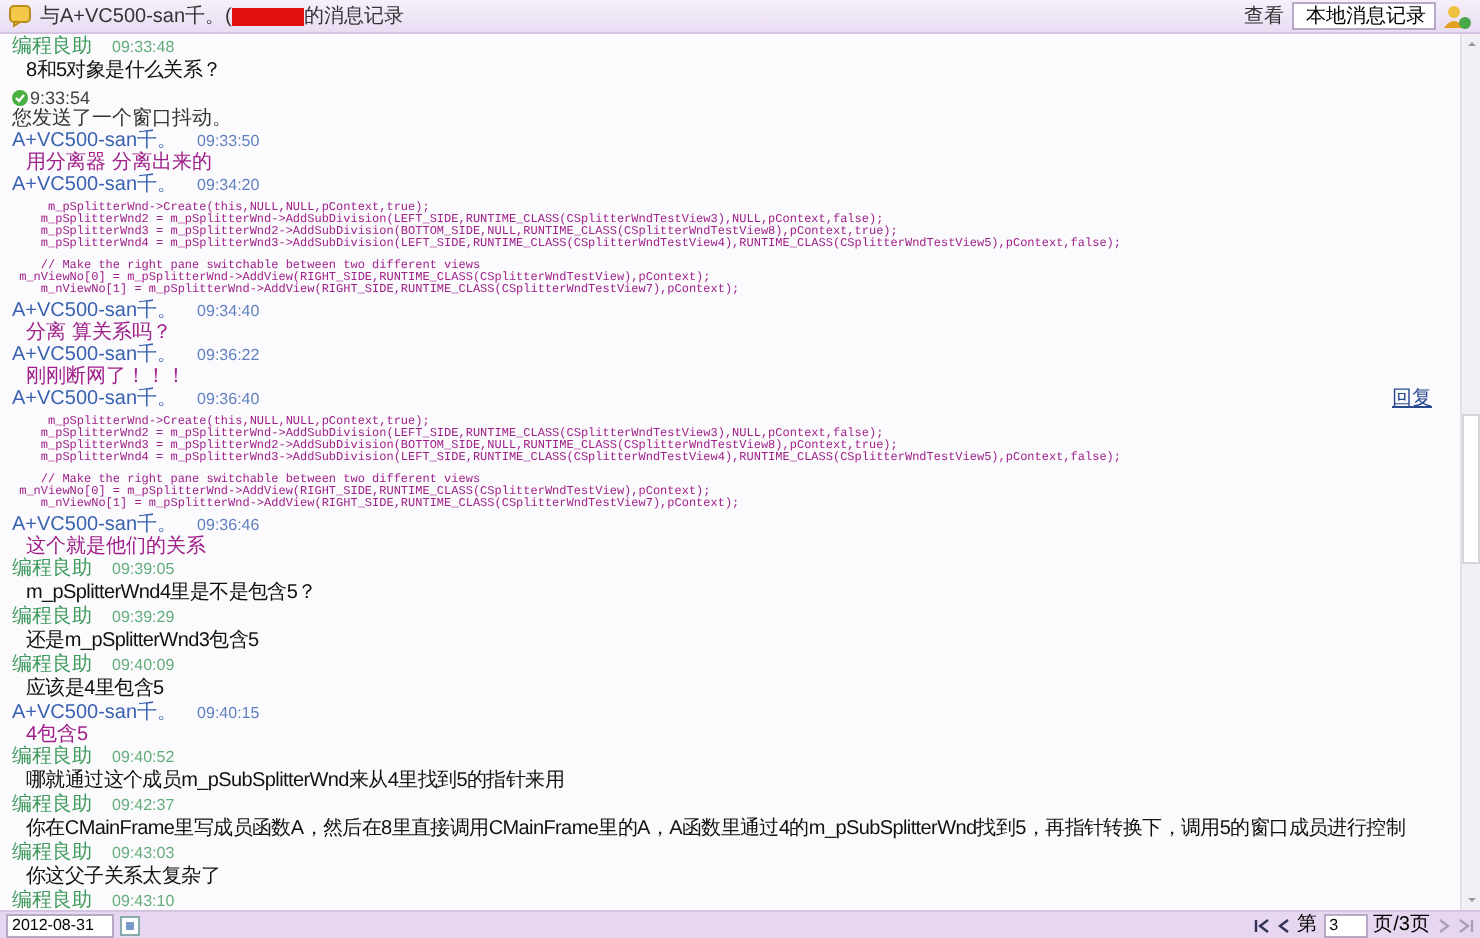 This screenshot has width=1480, height=938. What do you see at coordinates (106, 378) in the screenshot?
I see `message-text: 刚刚断网了！！！` at bounding box center [106, 378].